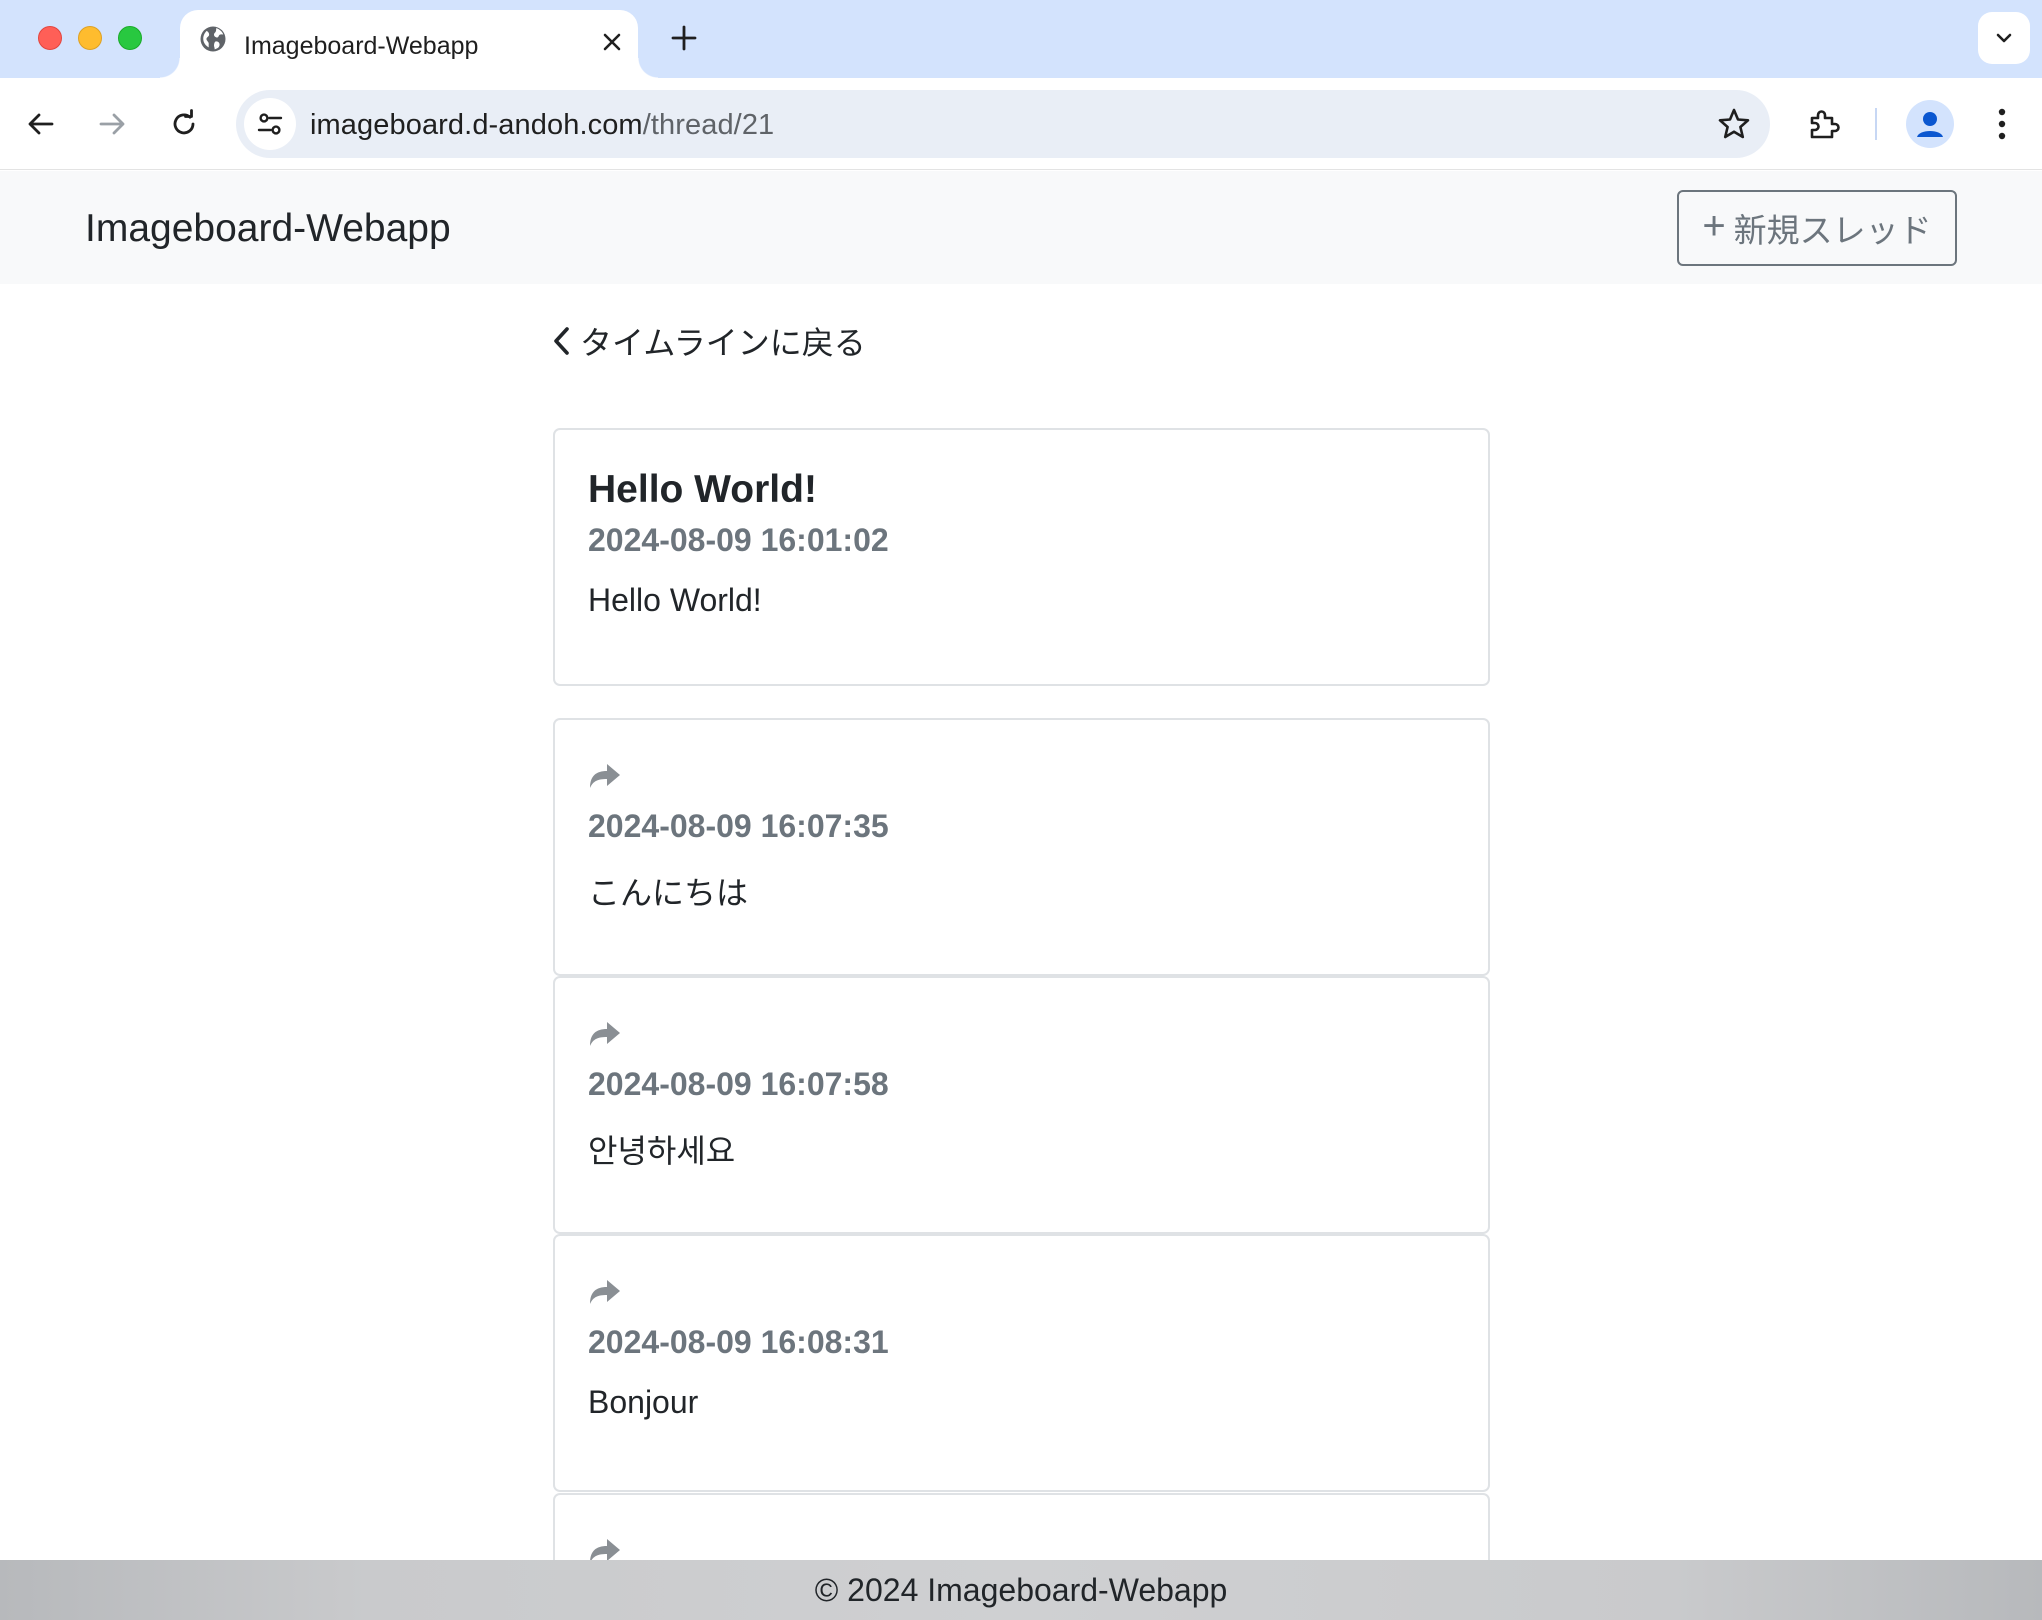 This screenshot has height=1620, width=2042. Describe the element at coordinates (1021, 227) in the screenshot. I see `site-navbar: Imageboard-Webapp + 新規スレッド` at that location.